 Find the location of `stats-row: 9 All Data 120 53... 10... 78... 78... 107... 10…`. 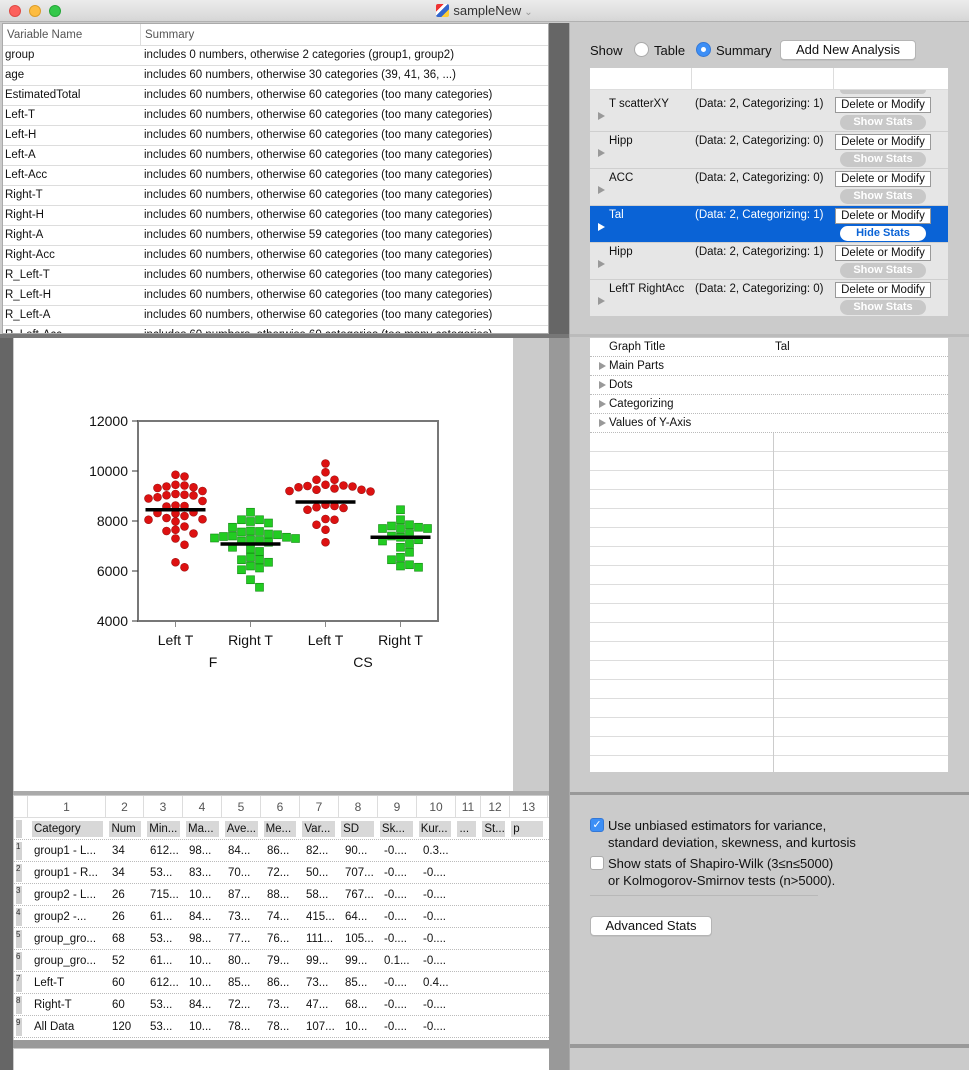

stats-row: 9 All Data 120 53... 10... 78... 78... 107... 10… is located at coordinates (281, 1027).